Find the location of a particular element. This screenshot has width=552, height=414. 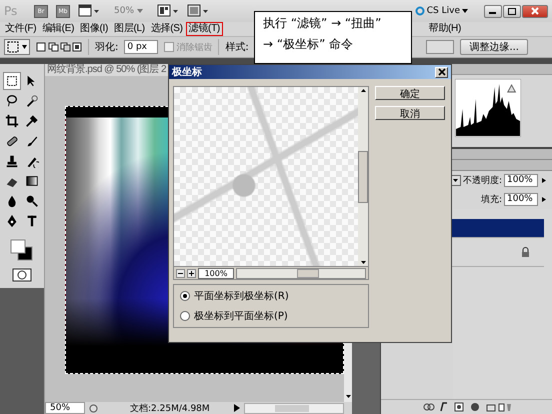

fill-label: 填充: is located at coordinates (491, 200).